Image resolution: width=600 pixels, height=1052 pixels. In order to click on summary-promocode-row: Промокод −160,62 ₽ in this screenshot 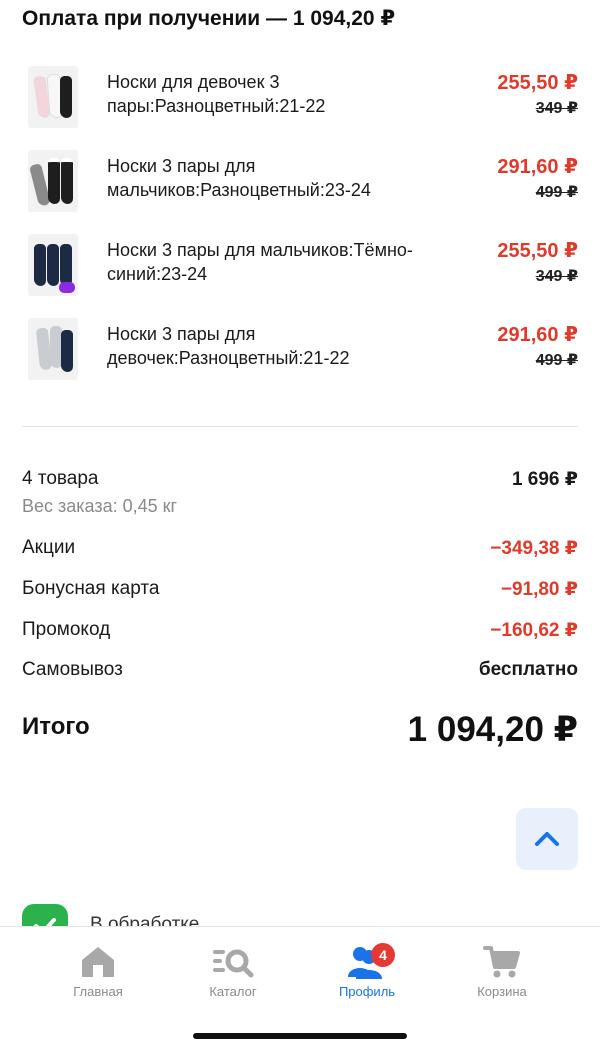, I will do `click(300, 633)`.